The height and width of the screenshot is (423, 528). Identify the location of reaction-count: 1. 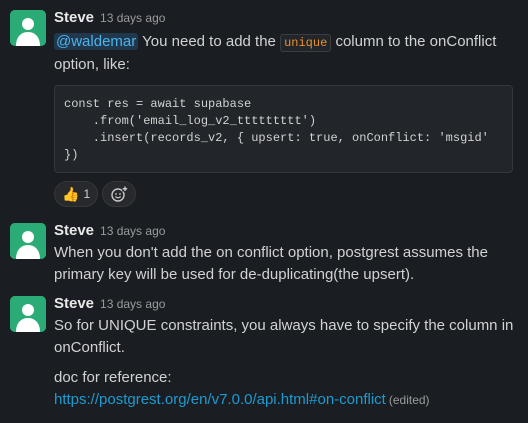
(87, 194).